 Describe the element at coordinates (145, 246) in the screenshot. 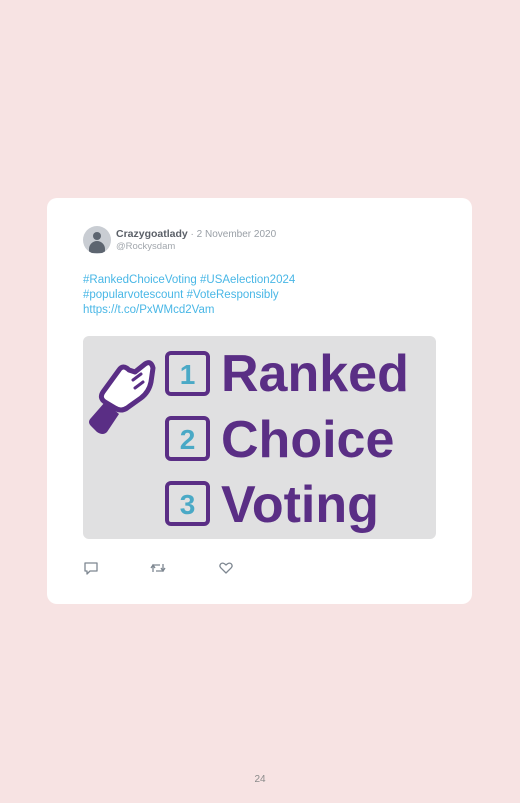

I see `author-handle: @Rockysdam` at that location.